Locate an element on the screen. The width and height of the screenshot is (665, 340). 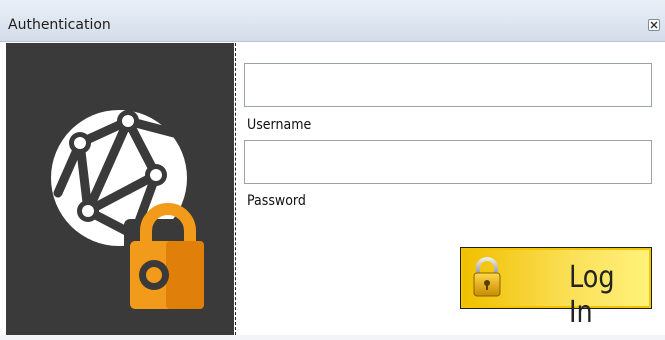
close-icon is located at coordinates (654, 25).